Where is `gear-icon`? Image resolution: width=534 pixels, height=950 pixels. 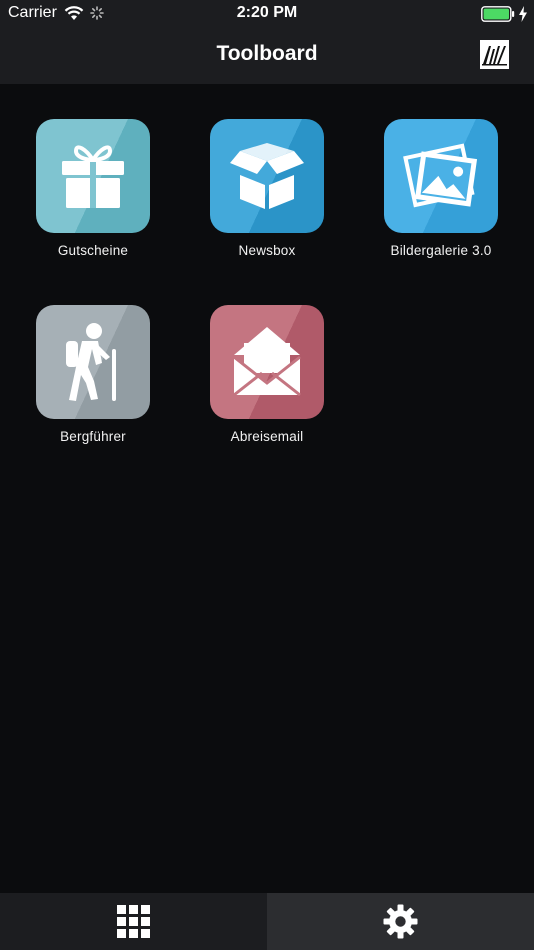
gear-icon is located at coordinates (400, 921).